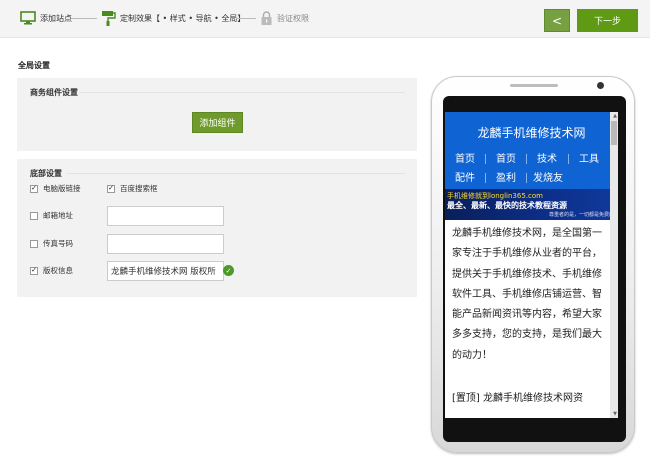 The image size is (650, 464). Describe the element at coordinates (607, 20) in the screenshot. I see `next-step-button: 下一步` at that location.